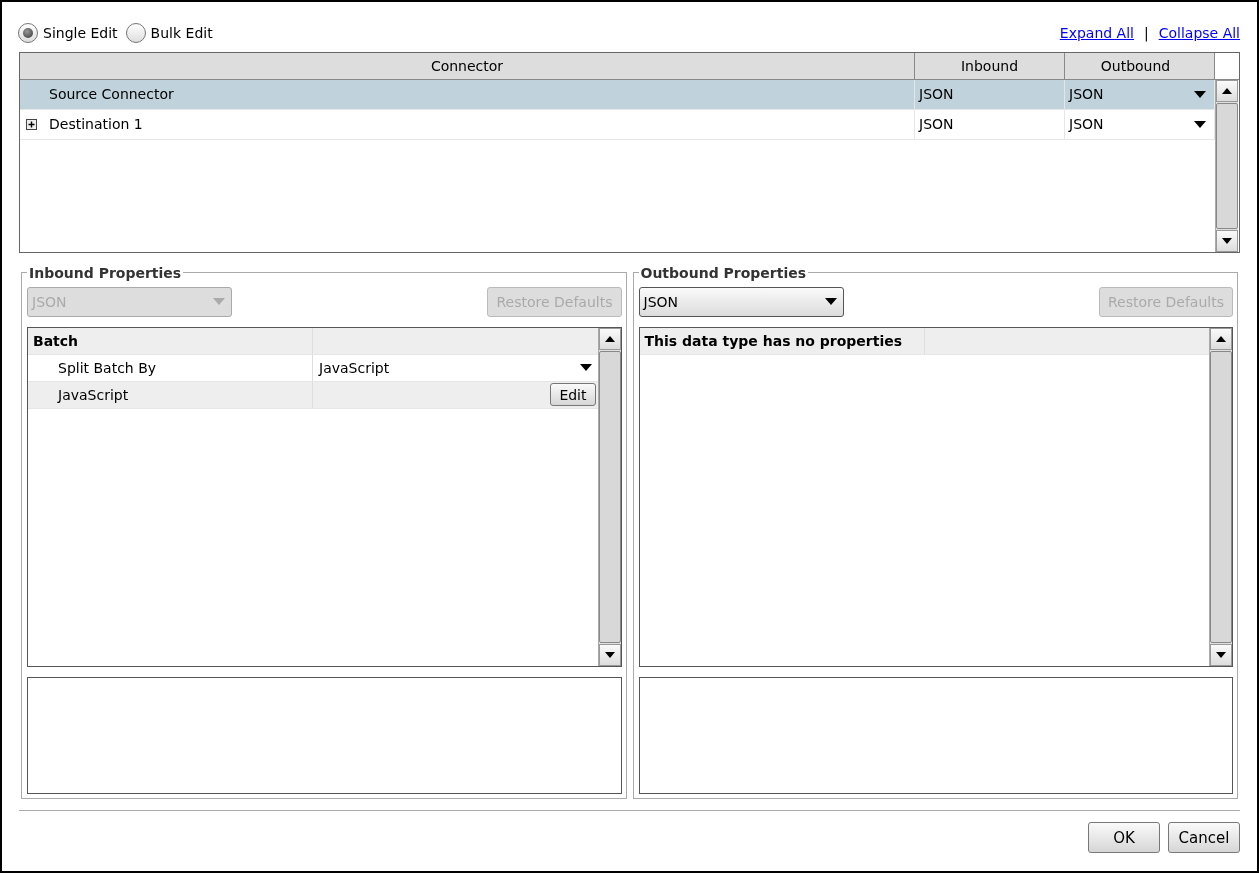  I want to click on connector-name: Source Connector, so click(111, 94).